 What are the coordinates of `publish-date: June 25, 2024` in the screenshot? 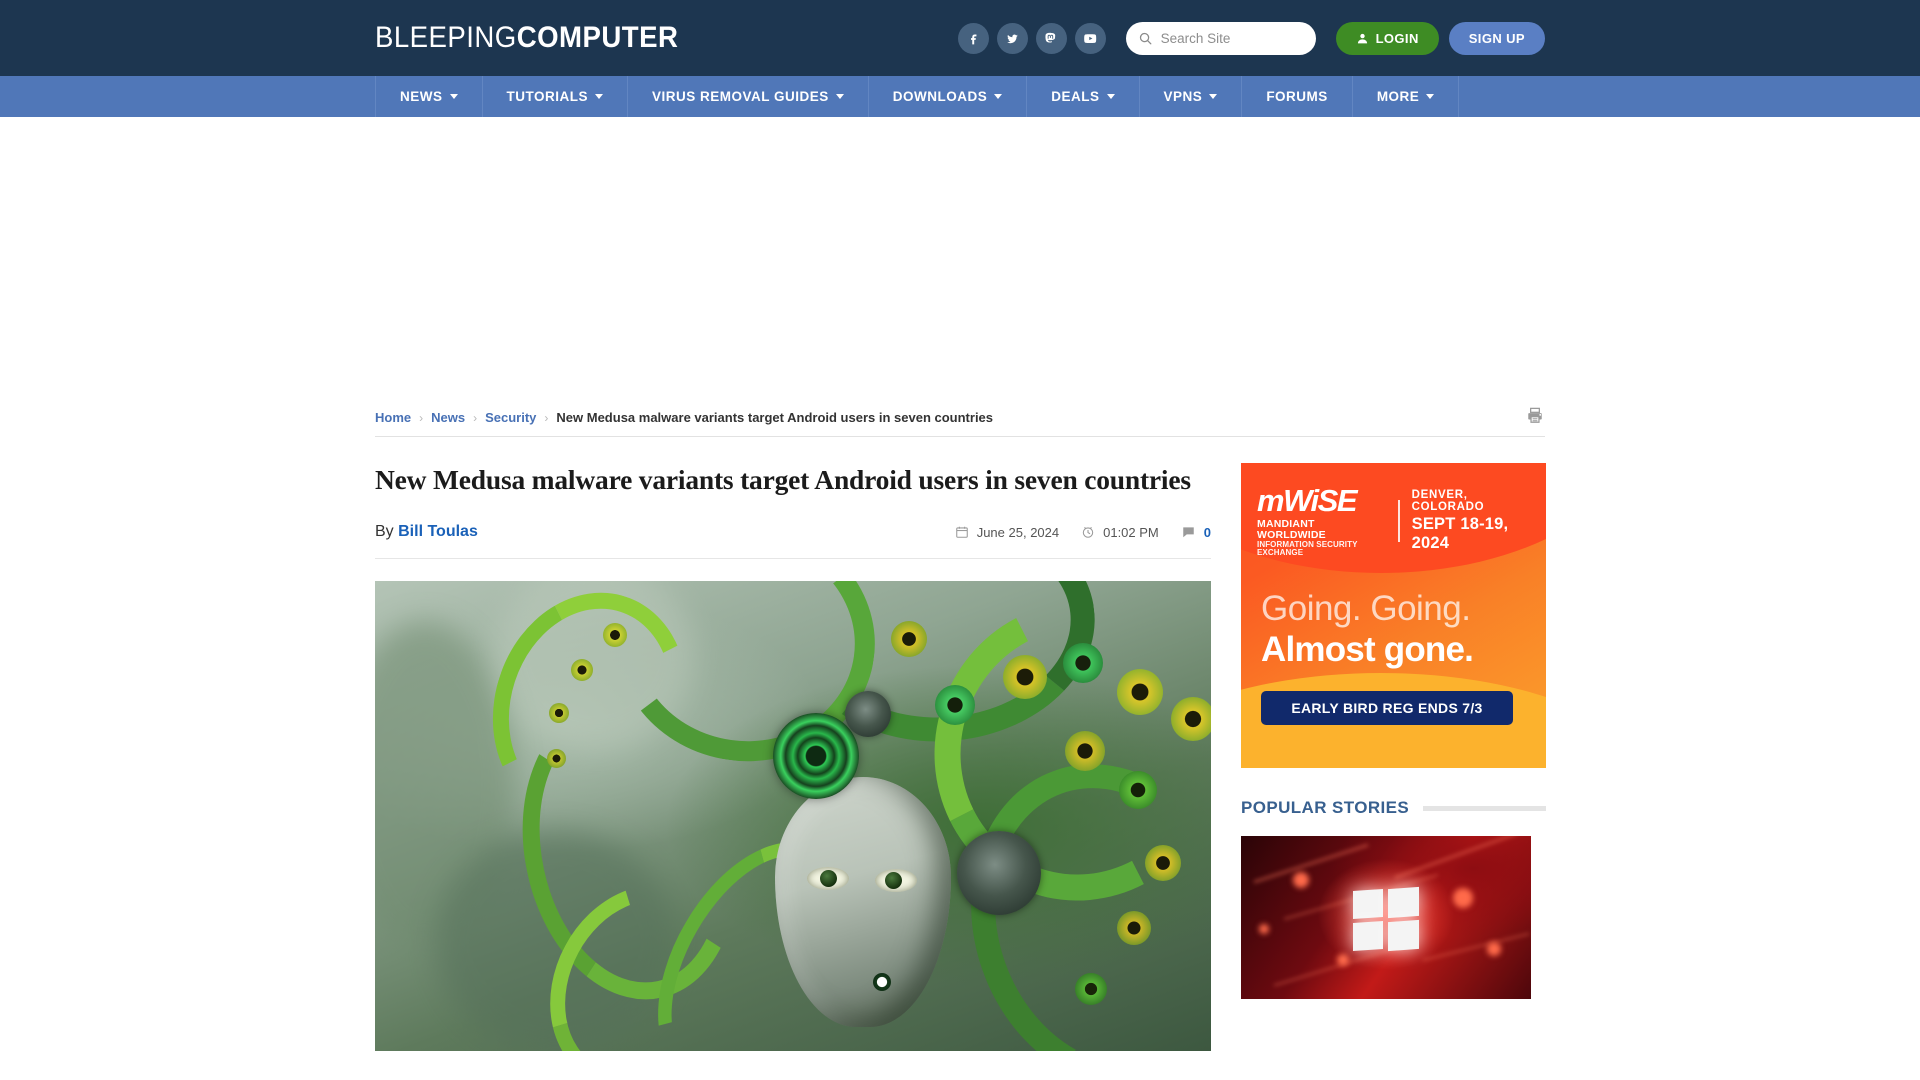 It's located at (1007, 532).